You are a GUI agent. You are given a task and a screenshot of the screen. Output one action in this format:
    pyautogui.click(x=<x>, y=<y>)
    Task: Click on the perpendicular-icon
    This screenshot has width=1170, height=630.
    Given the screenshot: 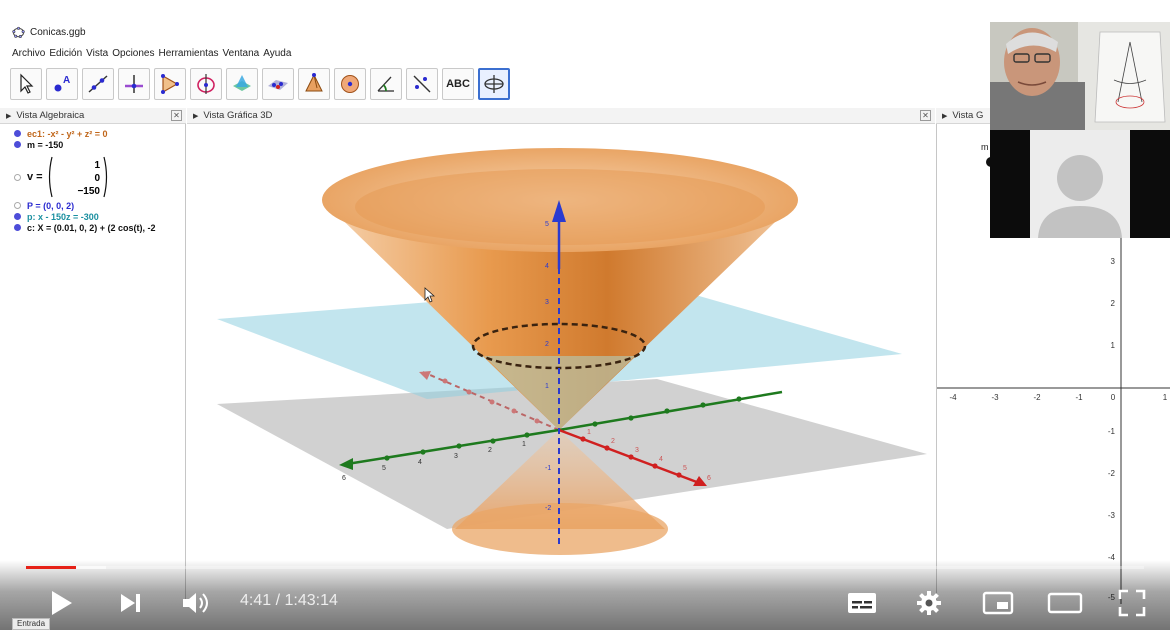 What is the action you would take?
    pyautogui.click(x=134, y=84)
    